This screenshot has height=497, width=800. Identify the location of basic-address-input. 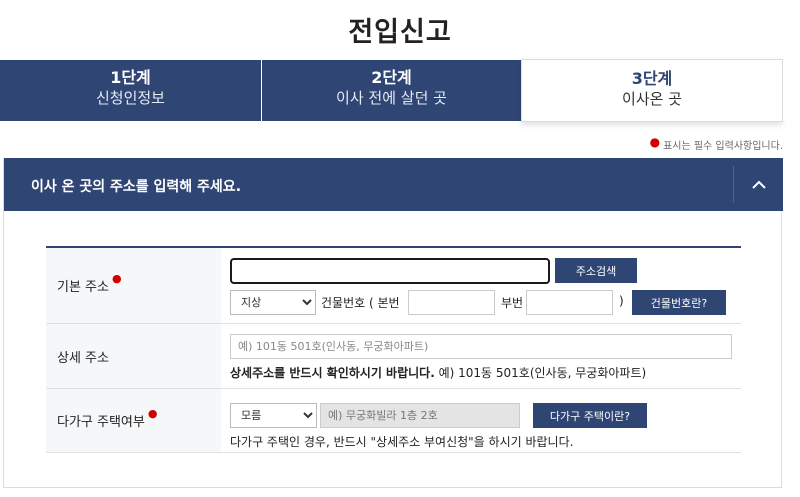
(390, 271).